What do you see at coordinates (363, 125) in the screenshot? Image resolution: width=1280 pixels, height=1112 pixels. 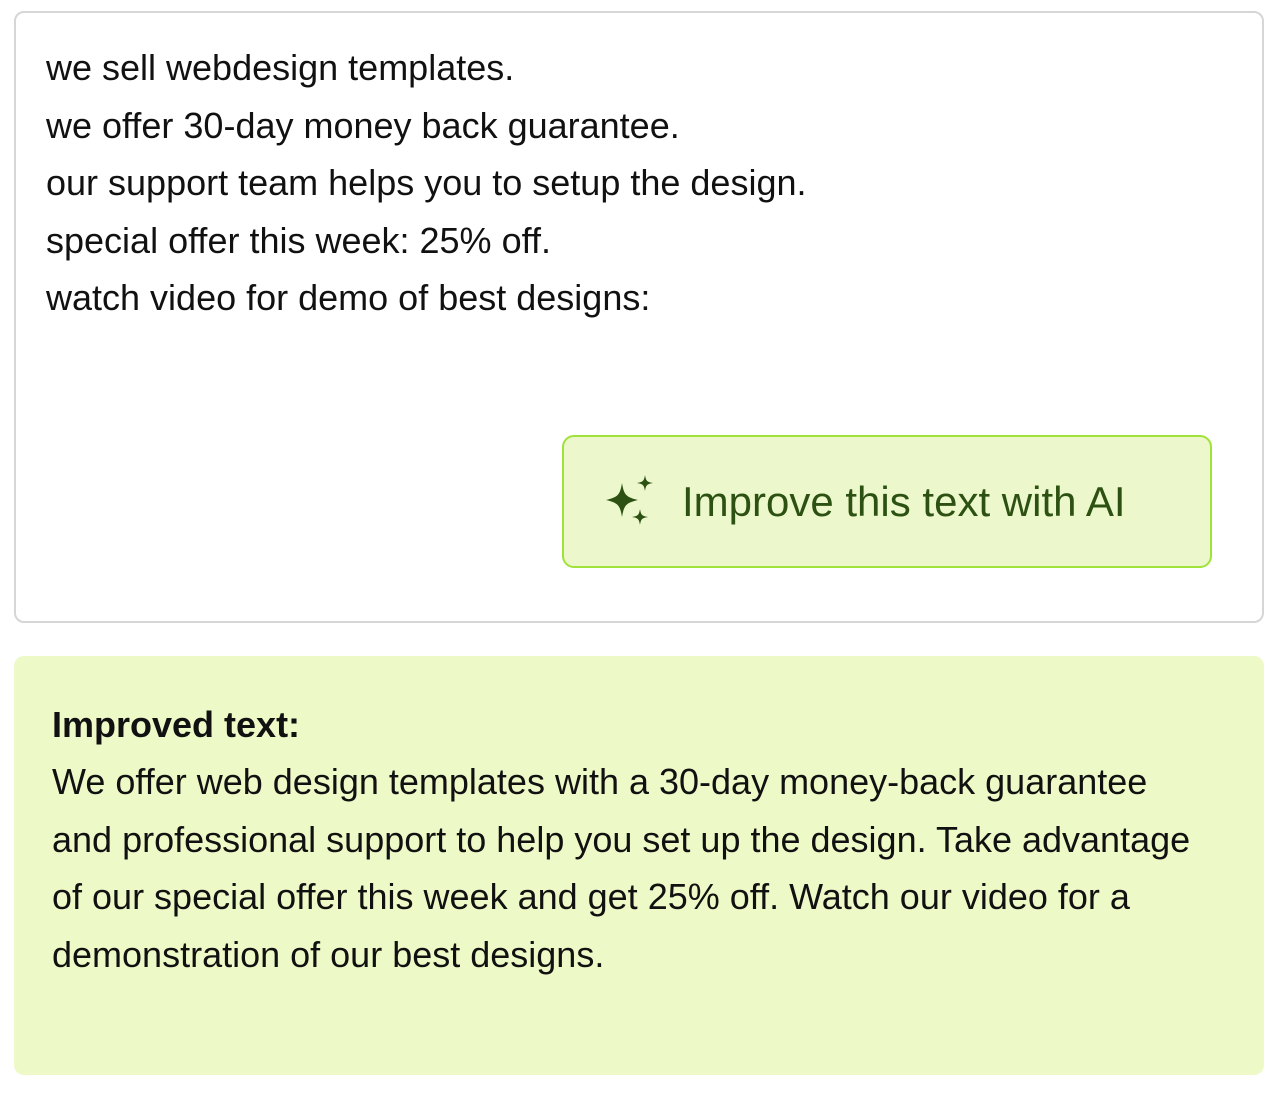 I see `editor-line: we offer 30-day money back guarantee.` at bounding box center [363, 125].